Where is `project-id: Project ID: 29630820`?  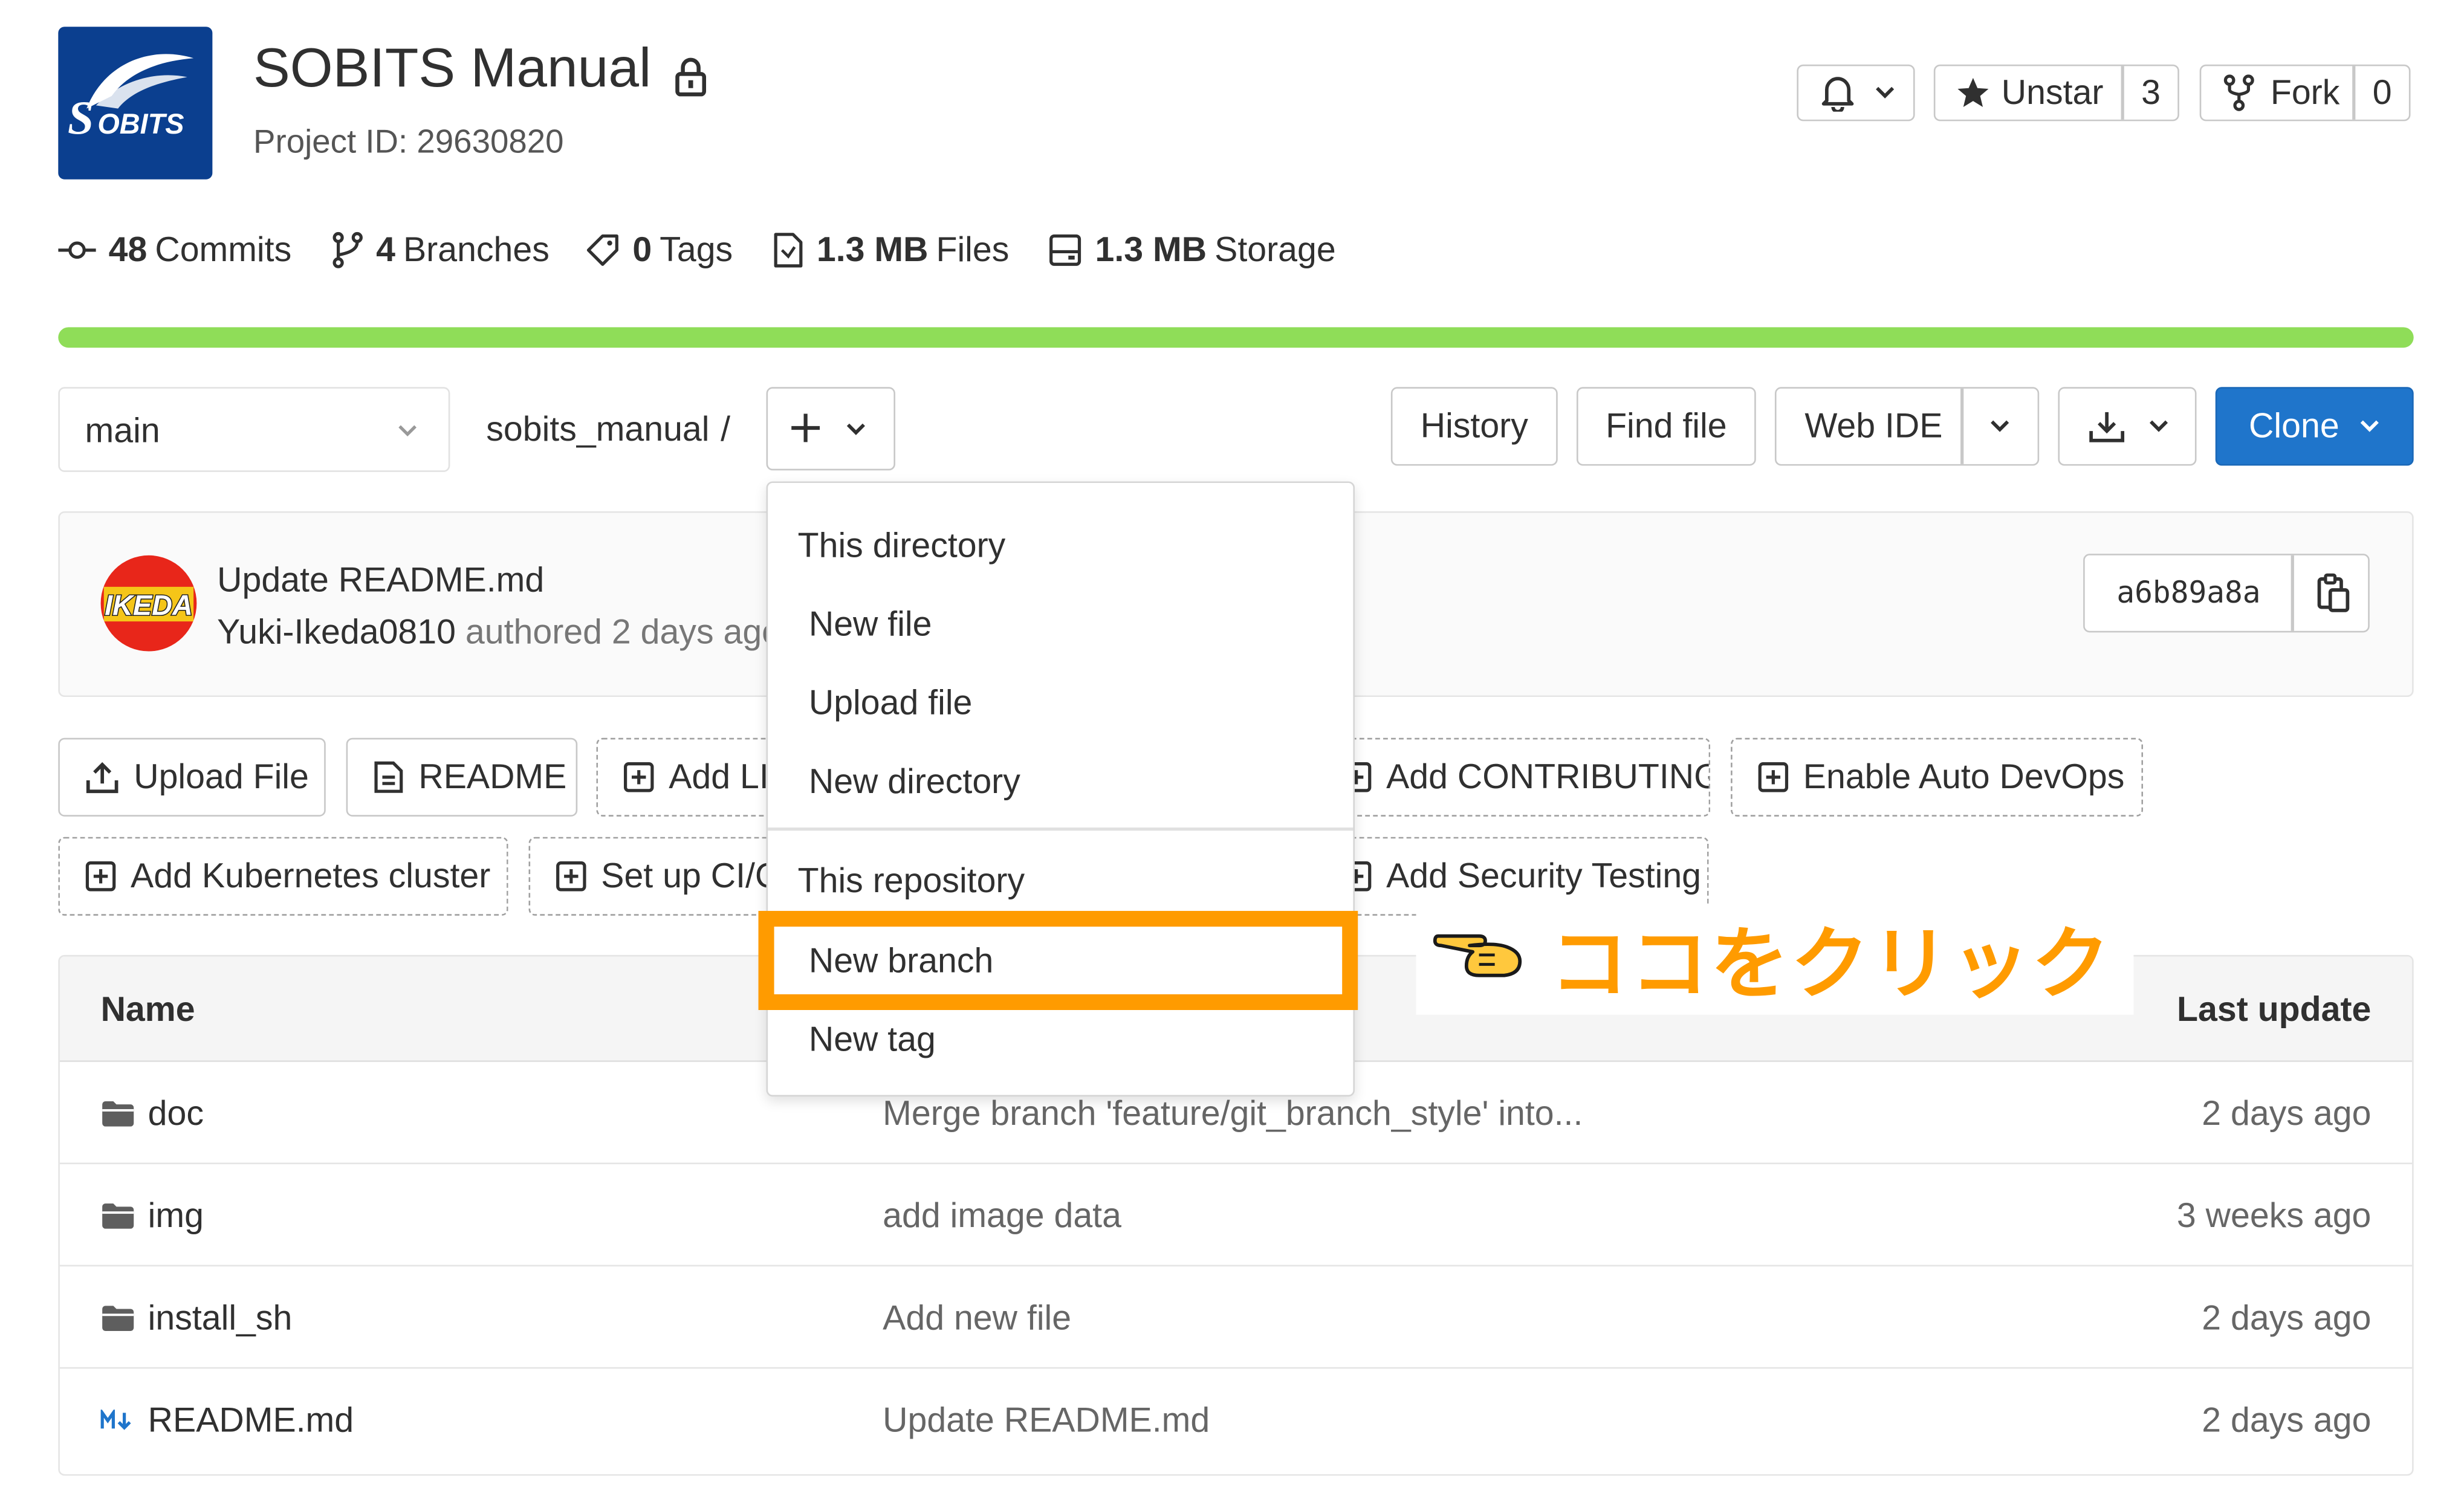 project-id: Project ID: 29630820 is located at coordinates (408, 142).